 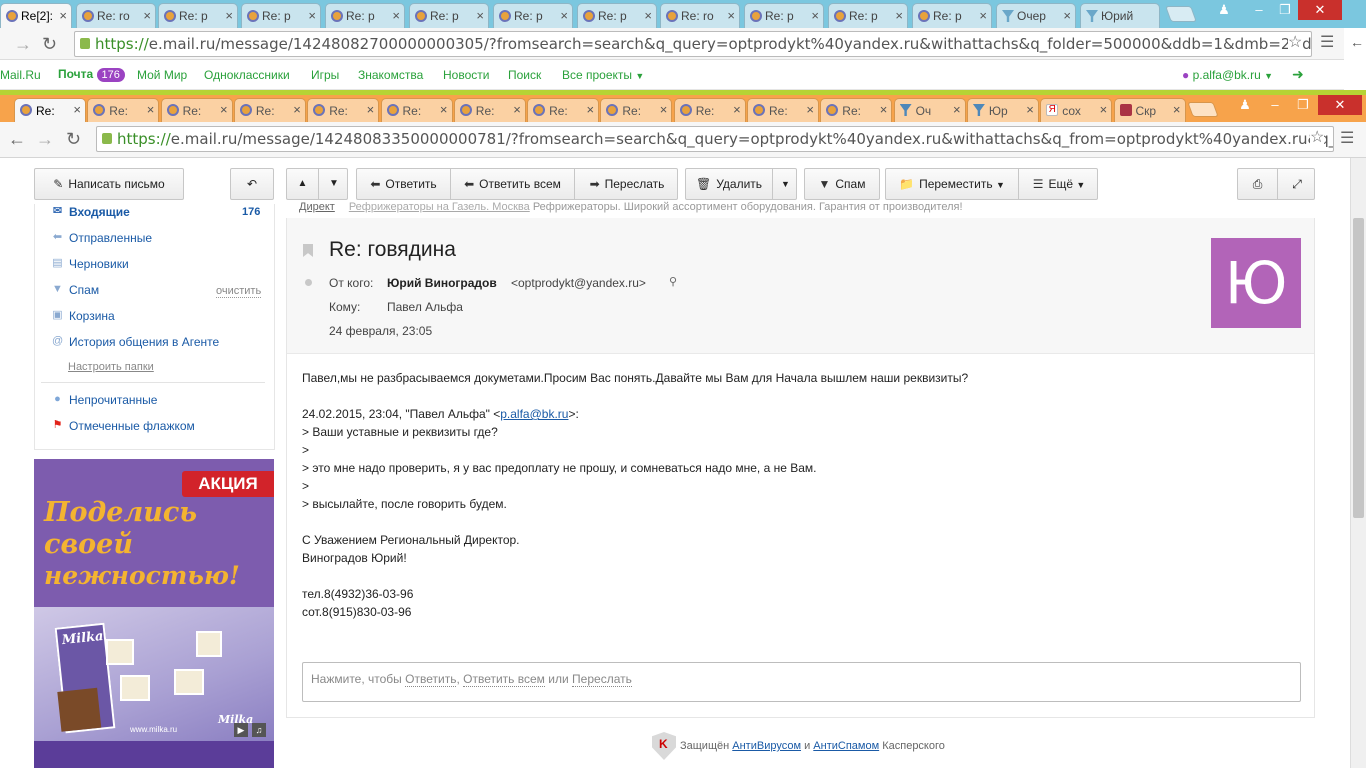 I want to click on sidebar-item-trash: ▣ Корзина, so click(x=83, y=316).